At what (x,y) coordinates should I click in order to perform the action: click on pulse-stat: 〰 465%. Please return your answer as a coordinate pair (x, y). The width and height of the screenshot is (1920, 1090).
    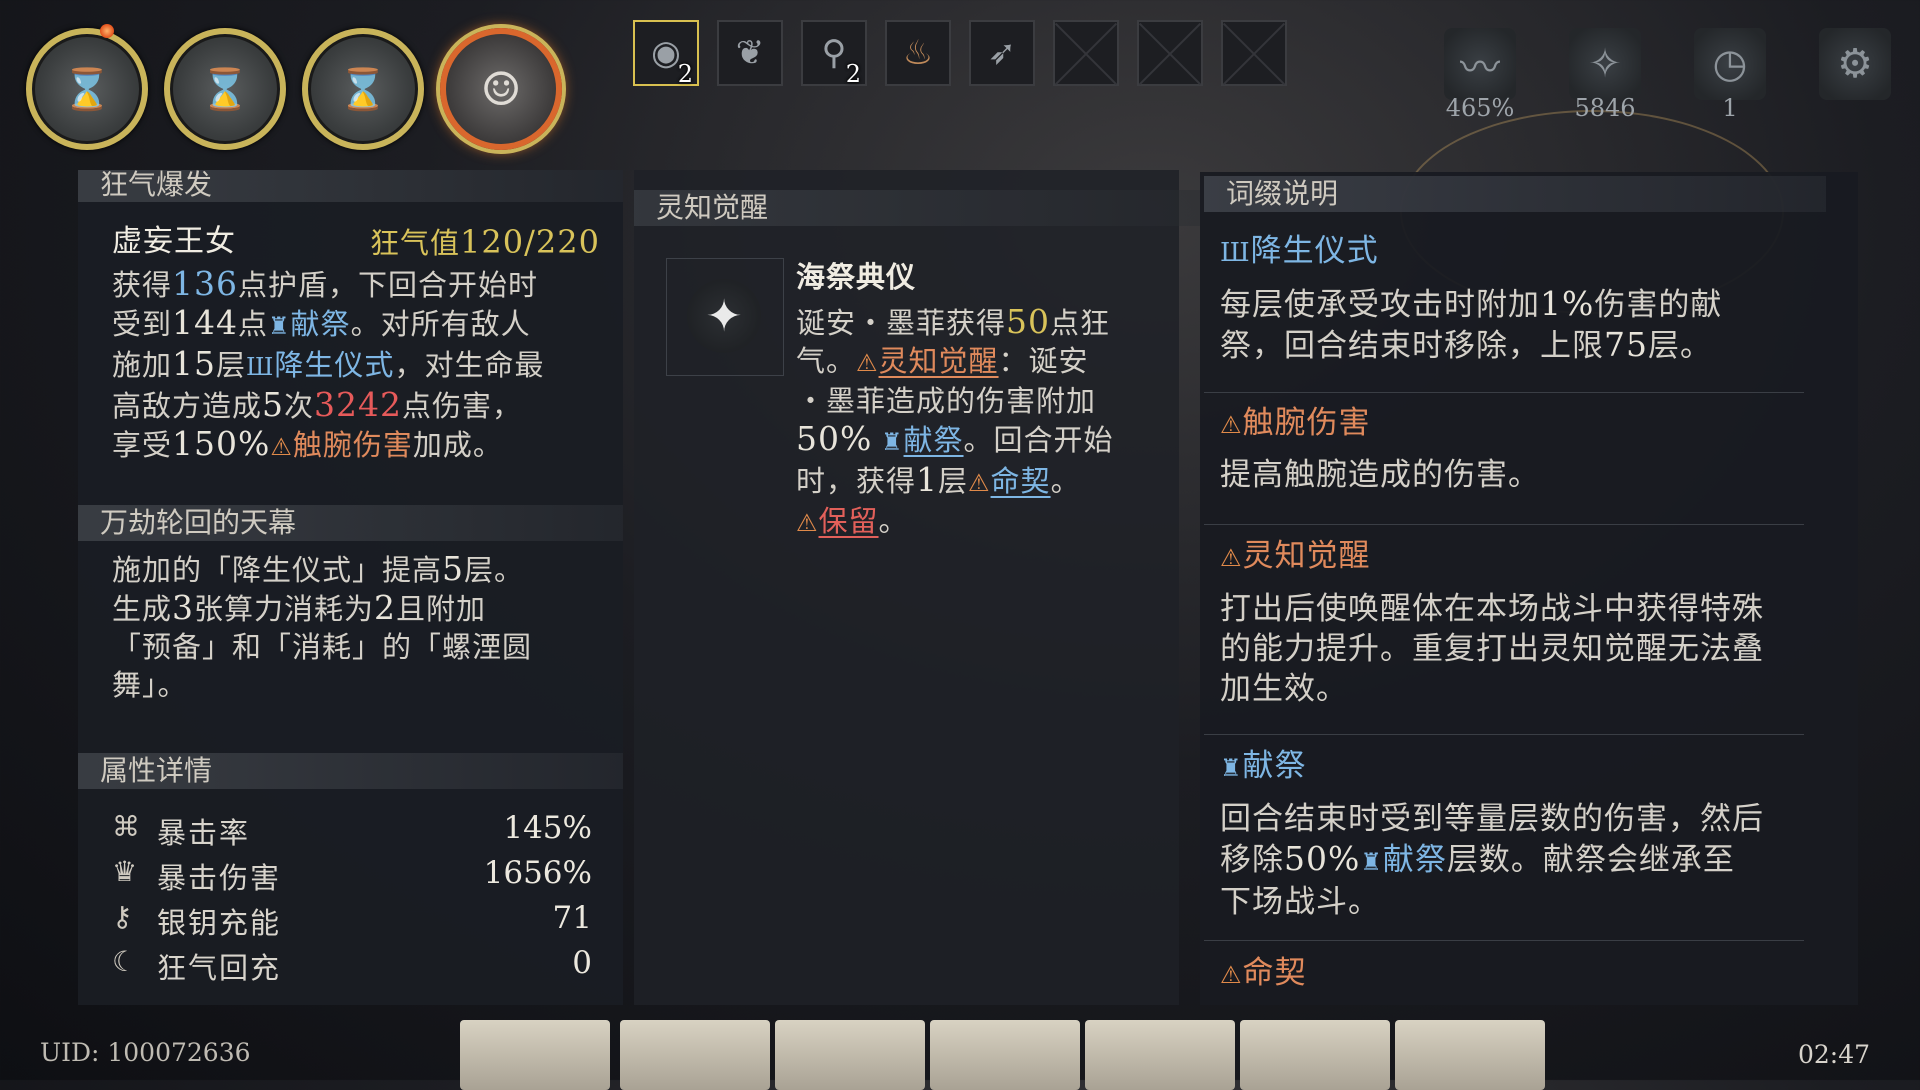
    Looking at the image, I should click on (1480, 75).